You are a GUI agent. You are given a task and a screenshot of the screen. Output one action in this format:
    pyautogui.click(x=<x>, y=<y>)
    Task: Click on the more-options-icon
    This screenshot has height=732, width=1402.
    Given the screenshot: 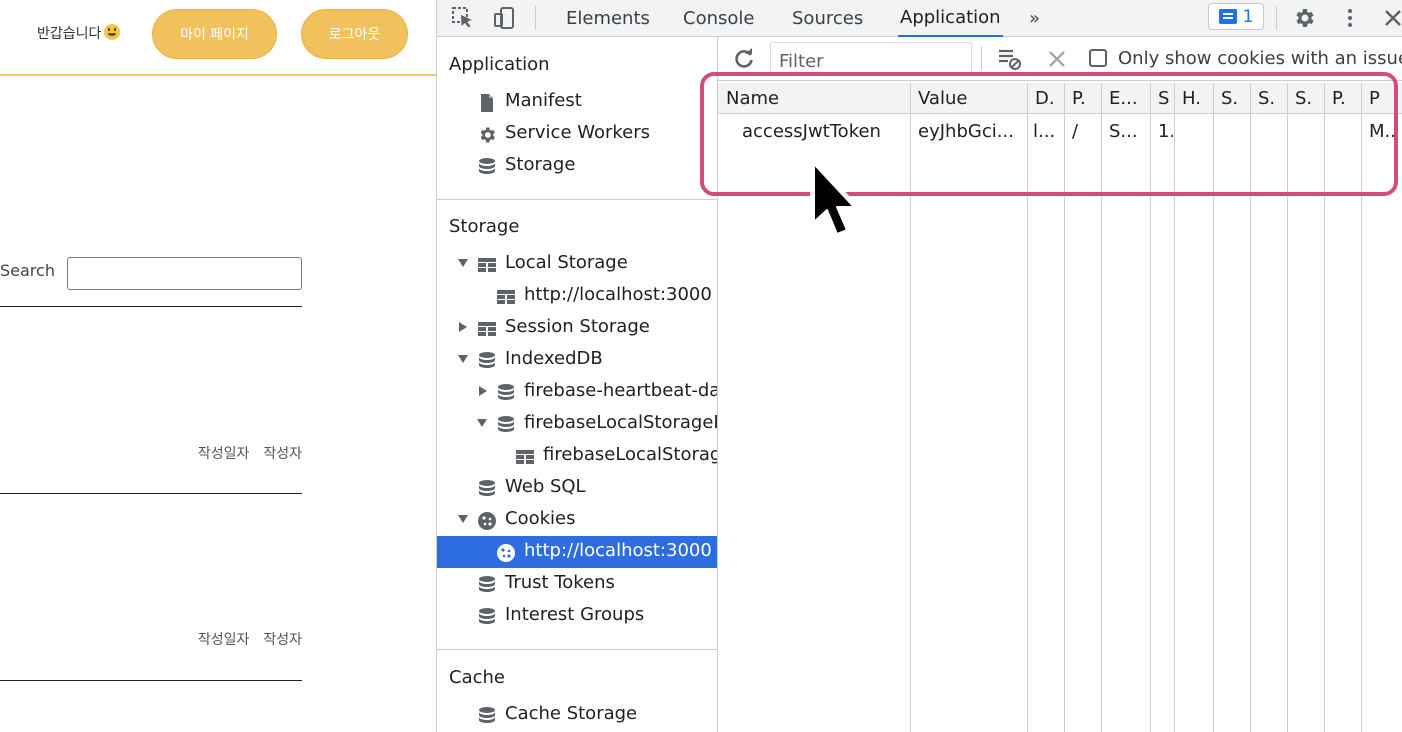 What is the action you would take?
    pyautogui.click(x=1350, y=18)
    